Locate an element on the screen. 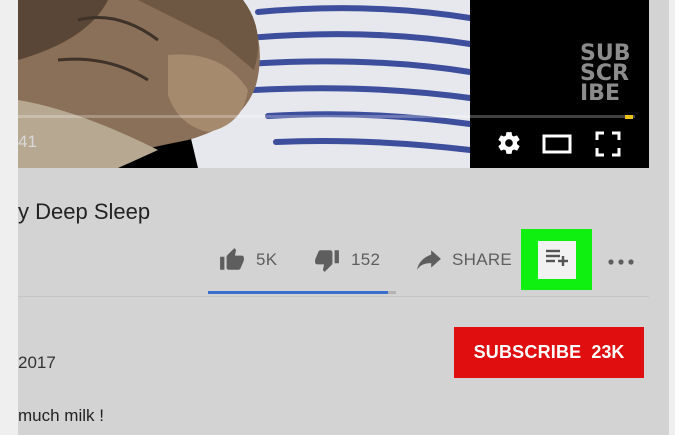  subscribe-watermark: SUB SCR IBE is located at coordinates (608, 74).